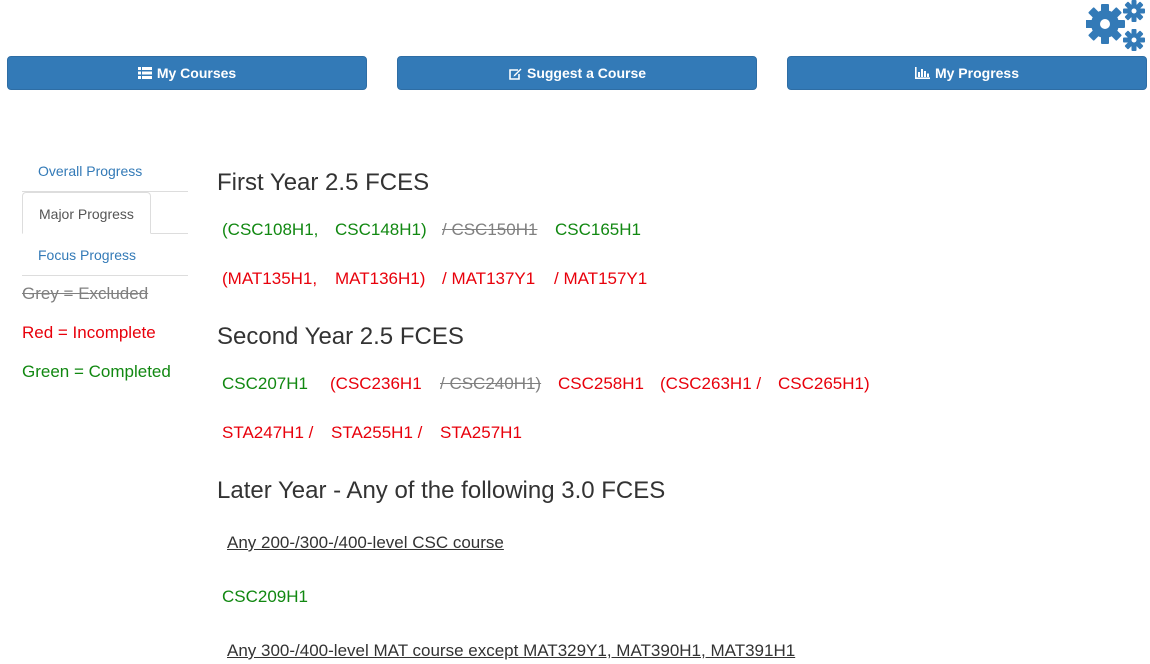  Describe the element at coordinates (380, 278) in the screenshot. I see `course-mat136: MAT136H1)` at that location.